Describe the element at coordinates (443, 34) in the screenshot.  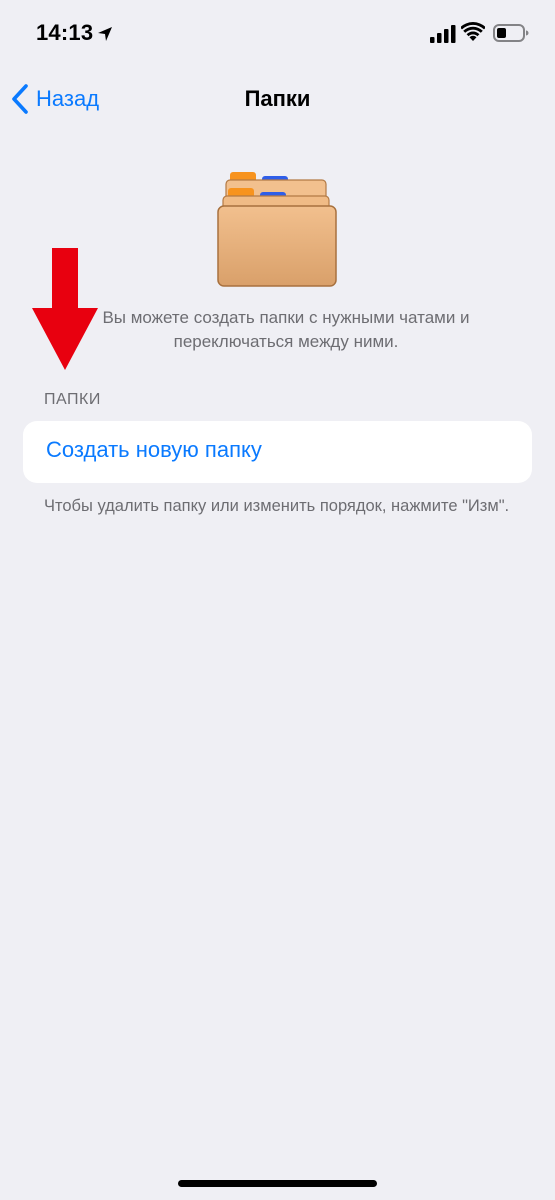
I see `cellular-signal-icon` at that location.